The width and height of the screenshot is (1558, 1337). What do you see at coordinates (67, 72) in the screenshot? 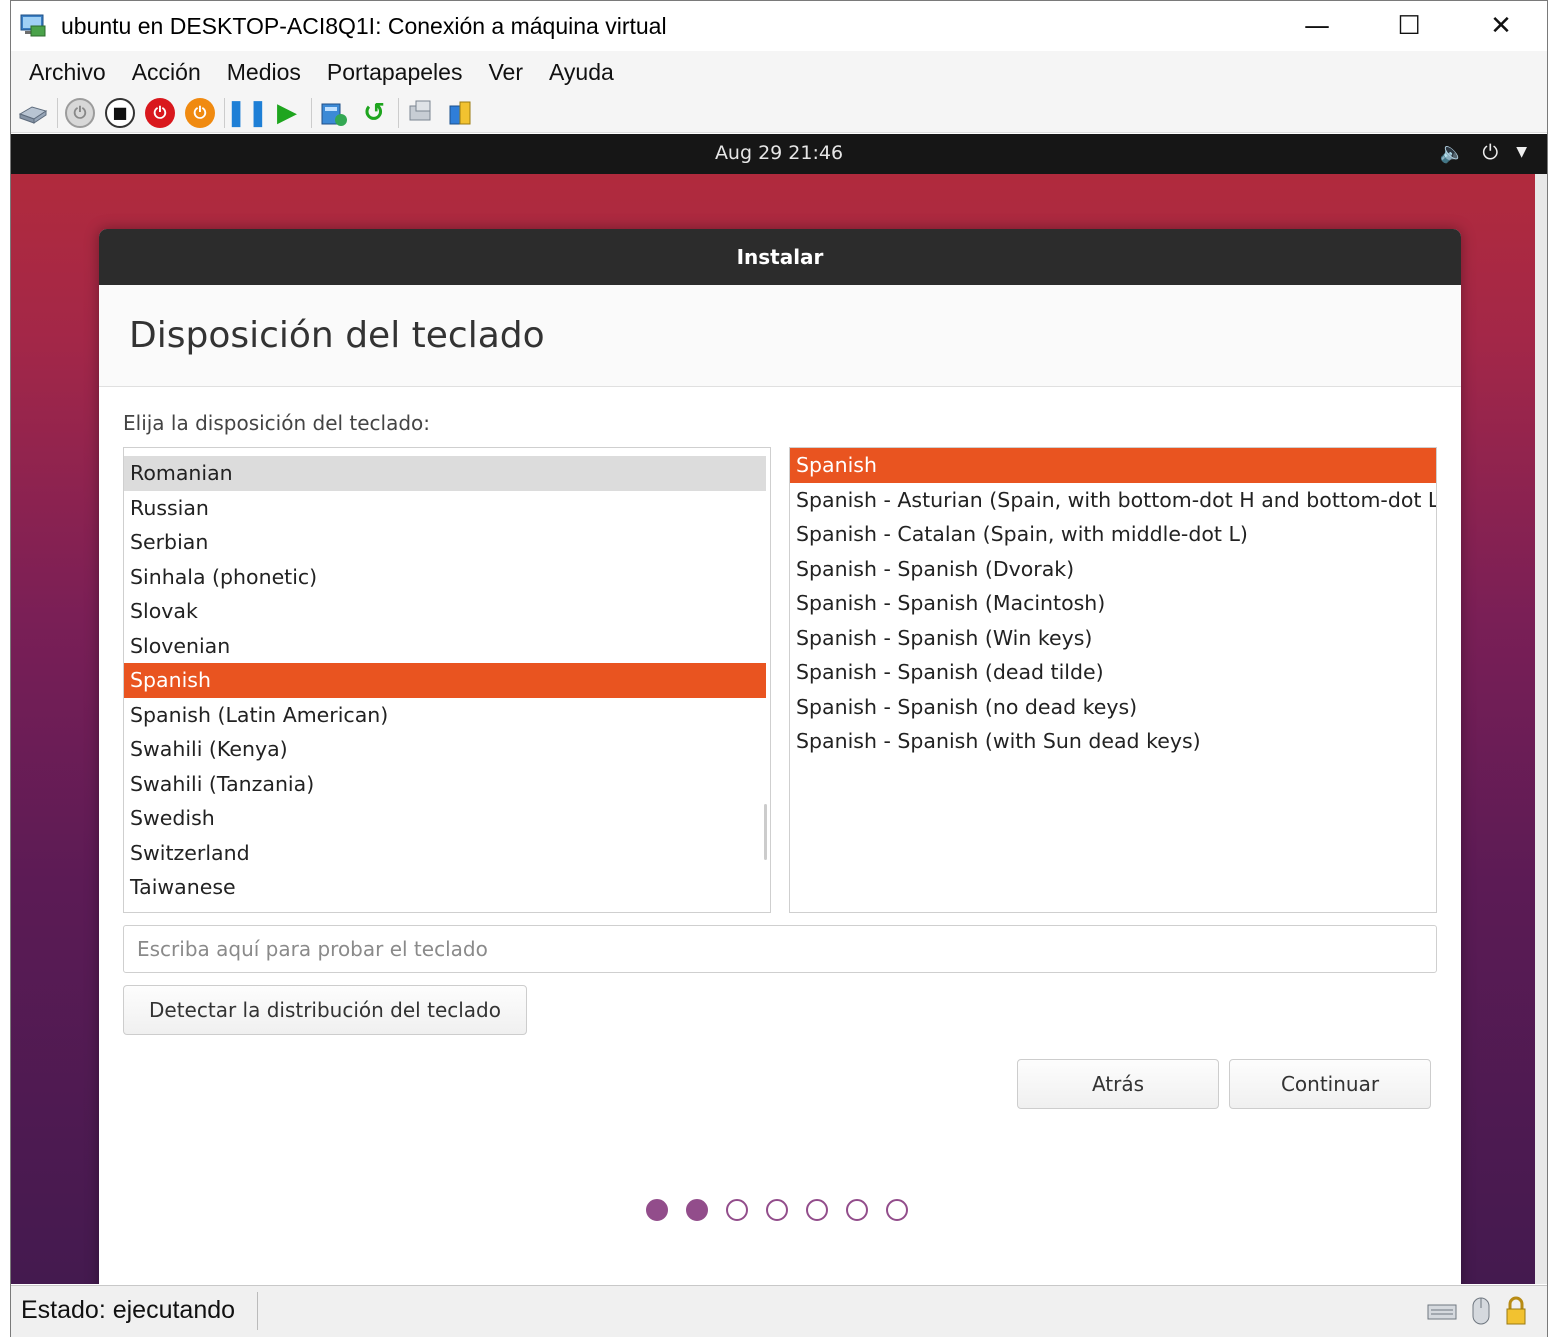
I see `menu-archivo: Archivo` at bounding box center [67, 72].